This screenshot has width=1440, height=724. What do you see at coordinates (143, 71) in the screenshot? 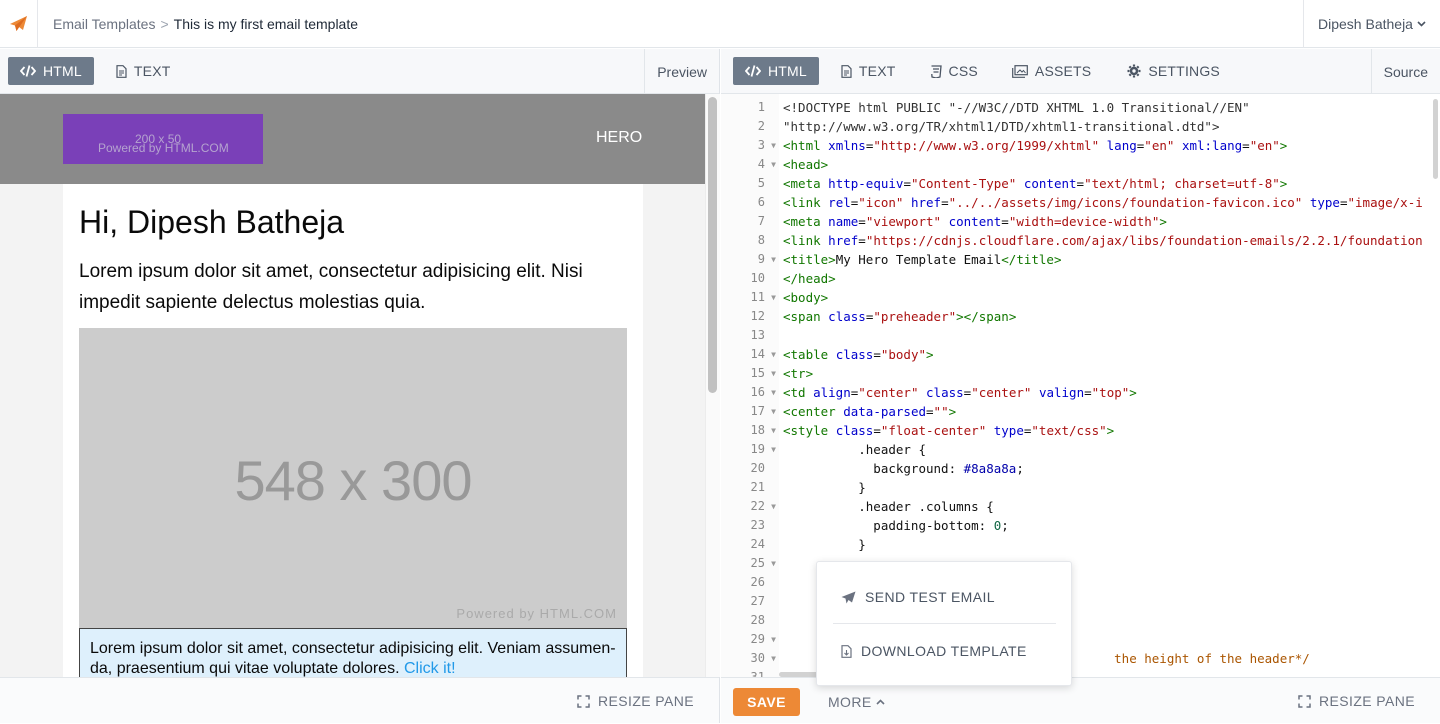
I see `tab-preview-text: TEXT` at bounding box center [143, 71].